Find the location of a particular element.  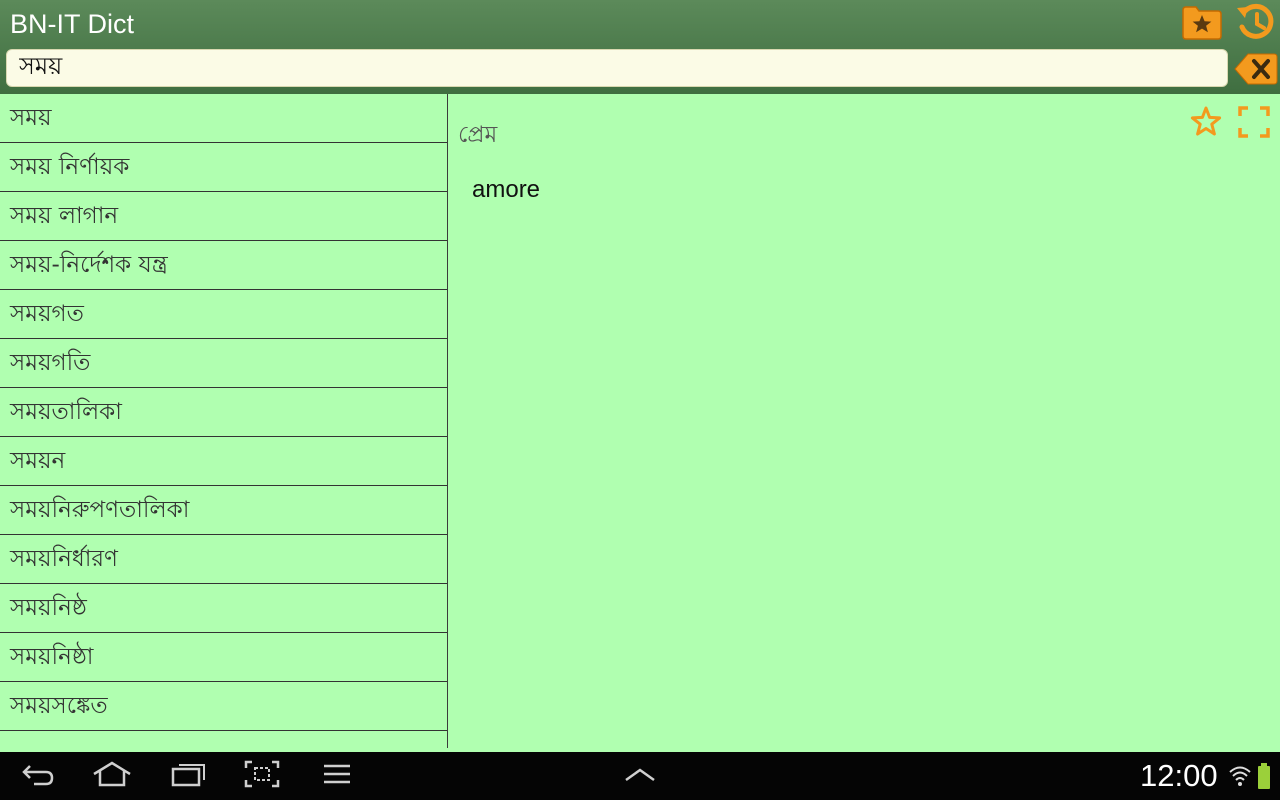

home-button is located at coordinates (112, 776).